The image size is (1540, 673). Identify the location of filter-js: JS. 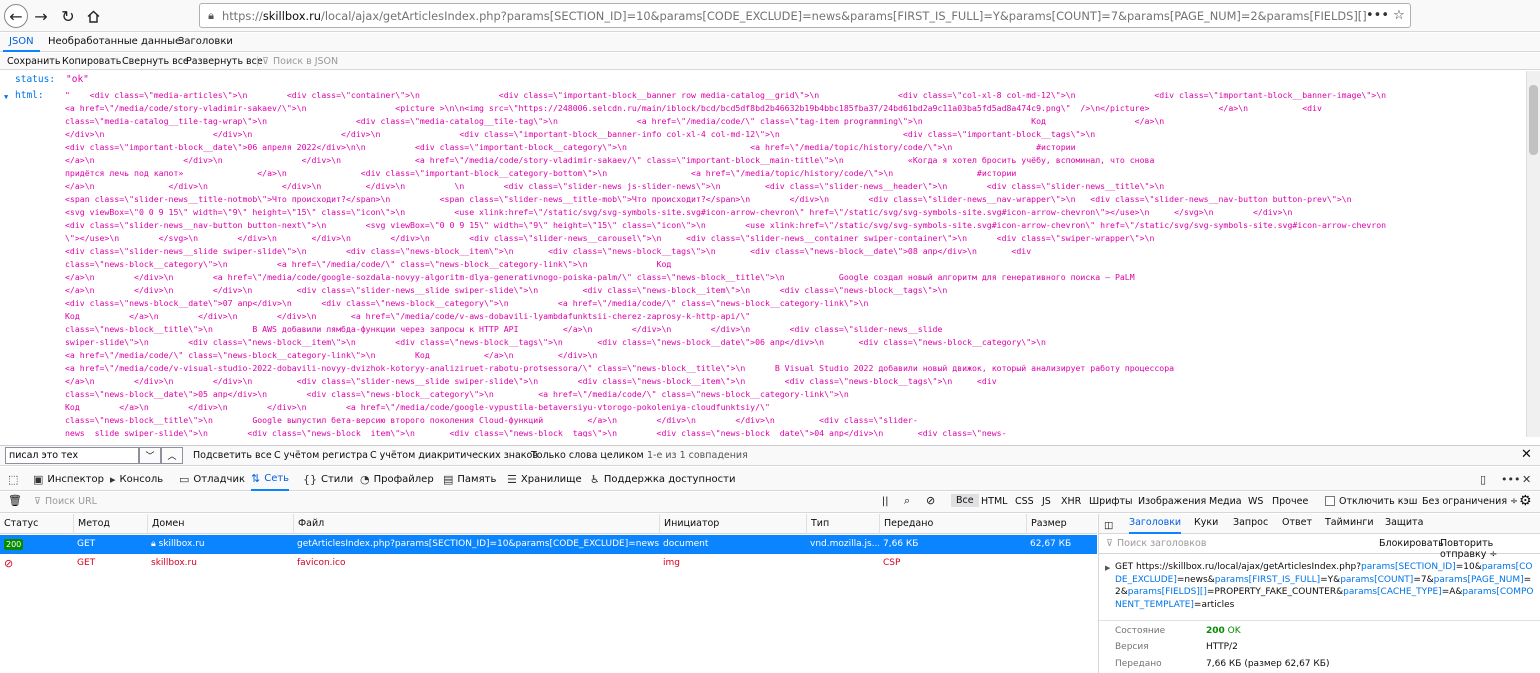
(1046, 501).